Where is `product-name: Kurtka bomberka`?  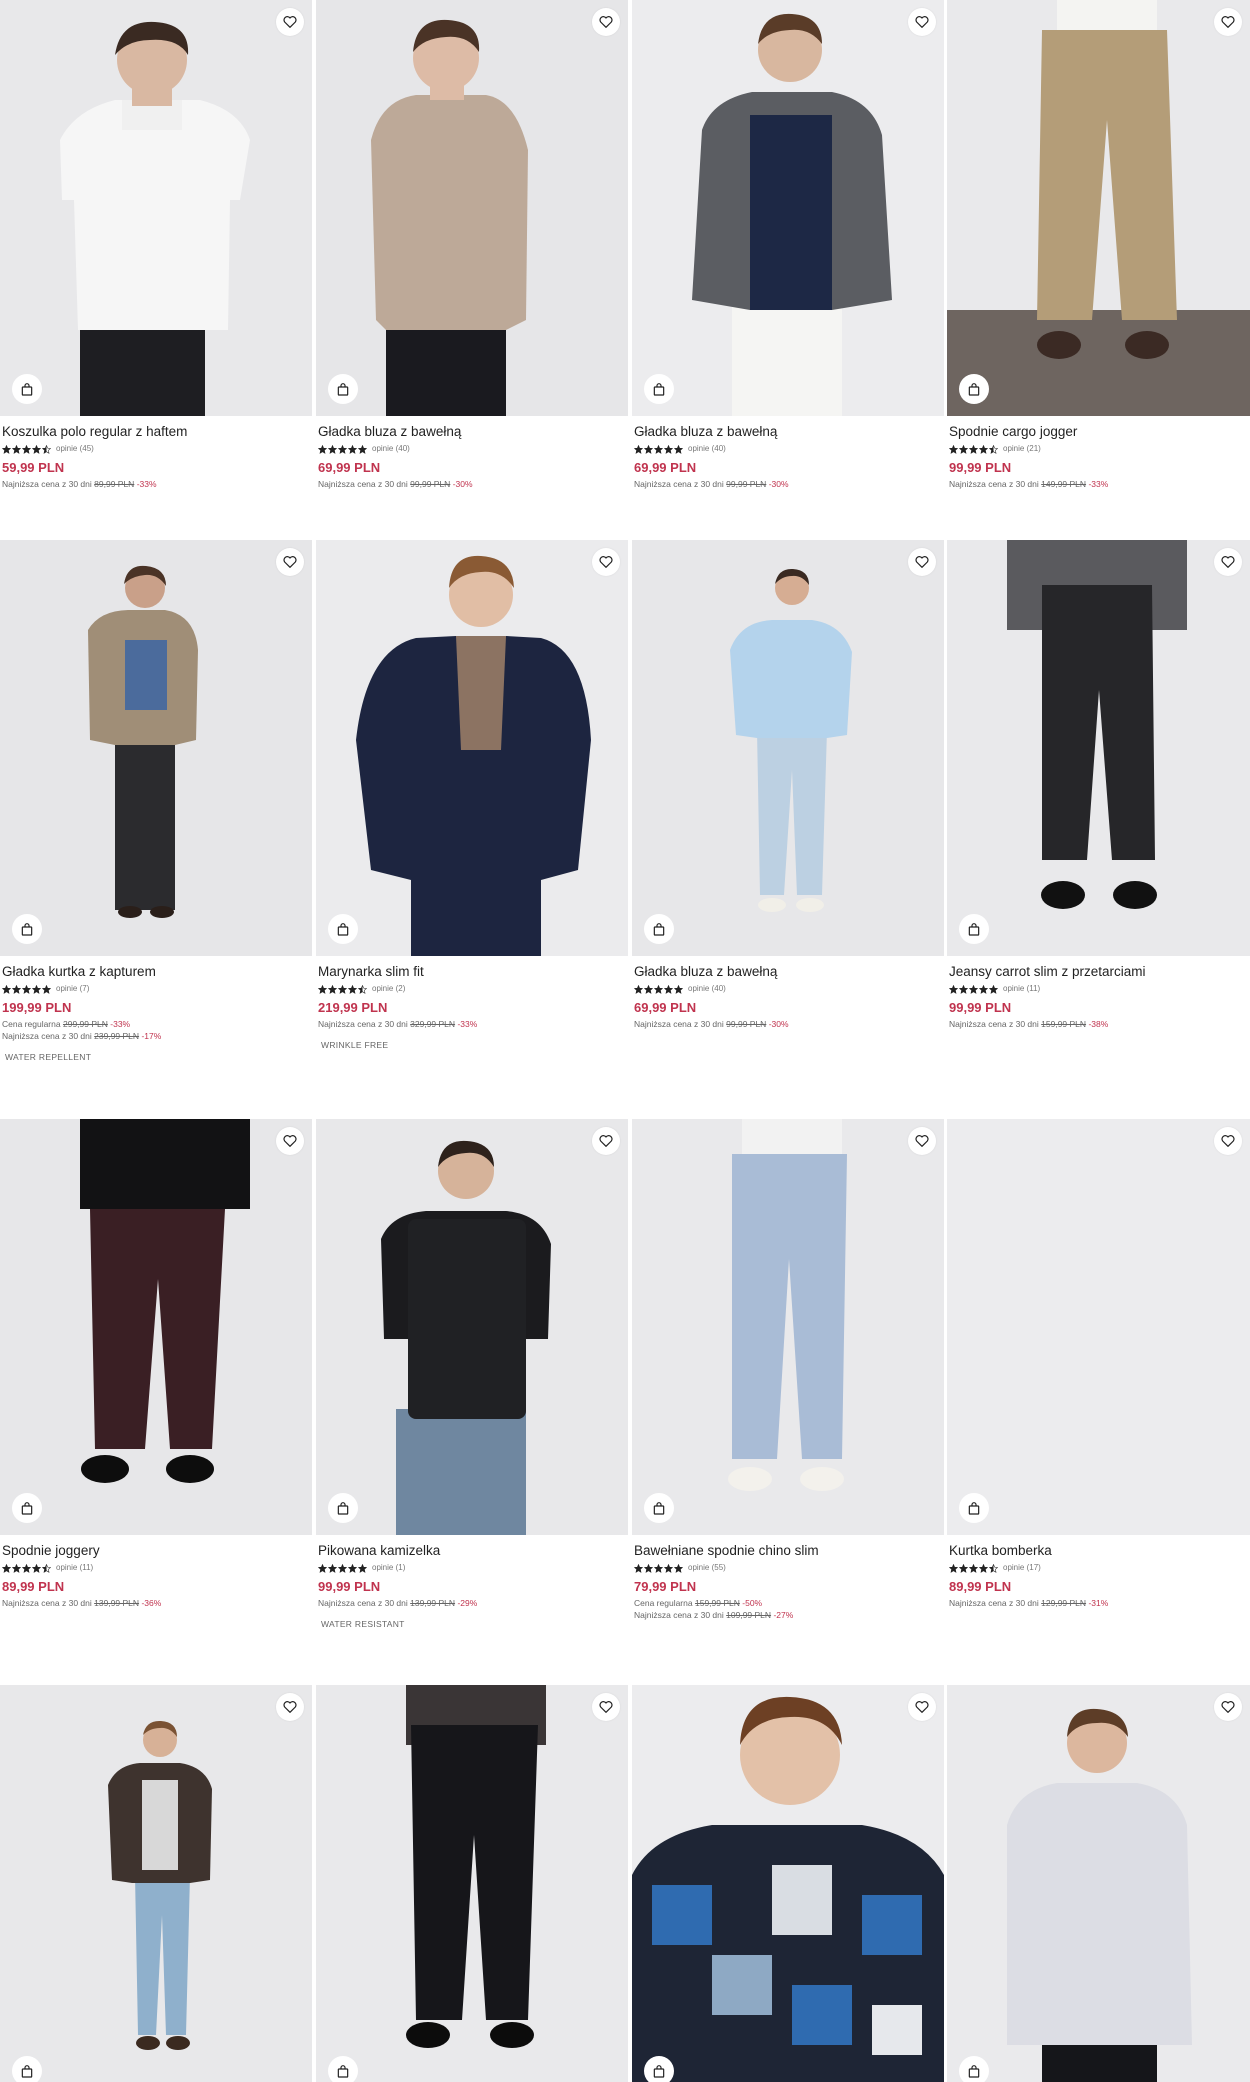
product-name: Kurtka bomberka is located at coordinates (1098, 1551).